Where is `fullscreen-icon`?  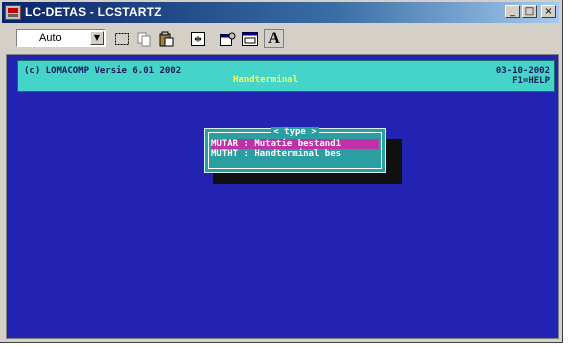
fullscreen-icon is located at coordinates (198, 38).